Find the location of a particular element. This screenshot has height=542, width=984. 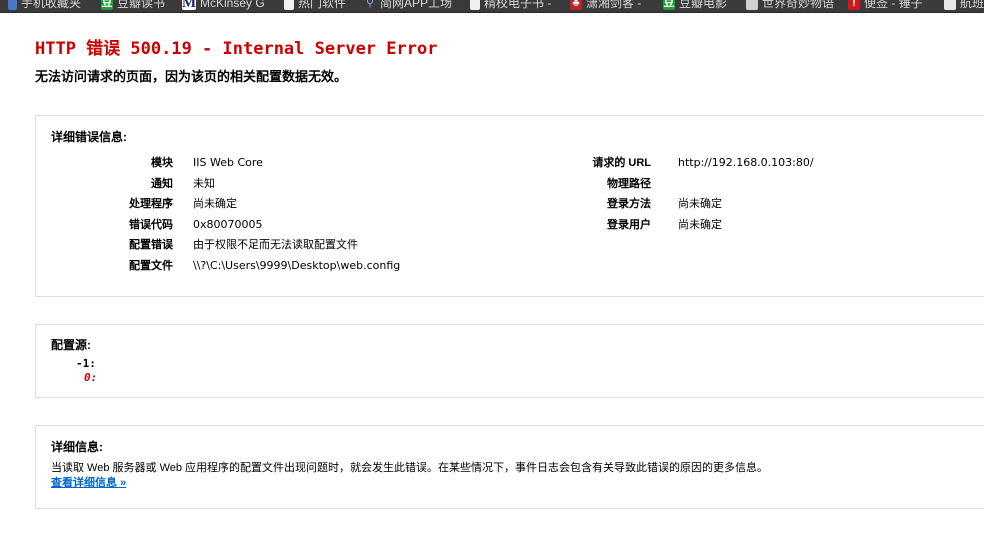

detail-value: 0x80070005 is located at coordinates (228, 224).